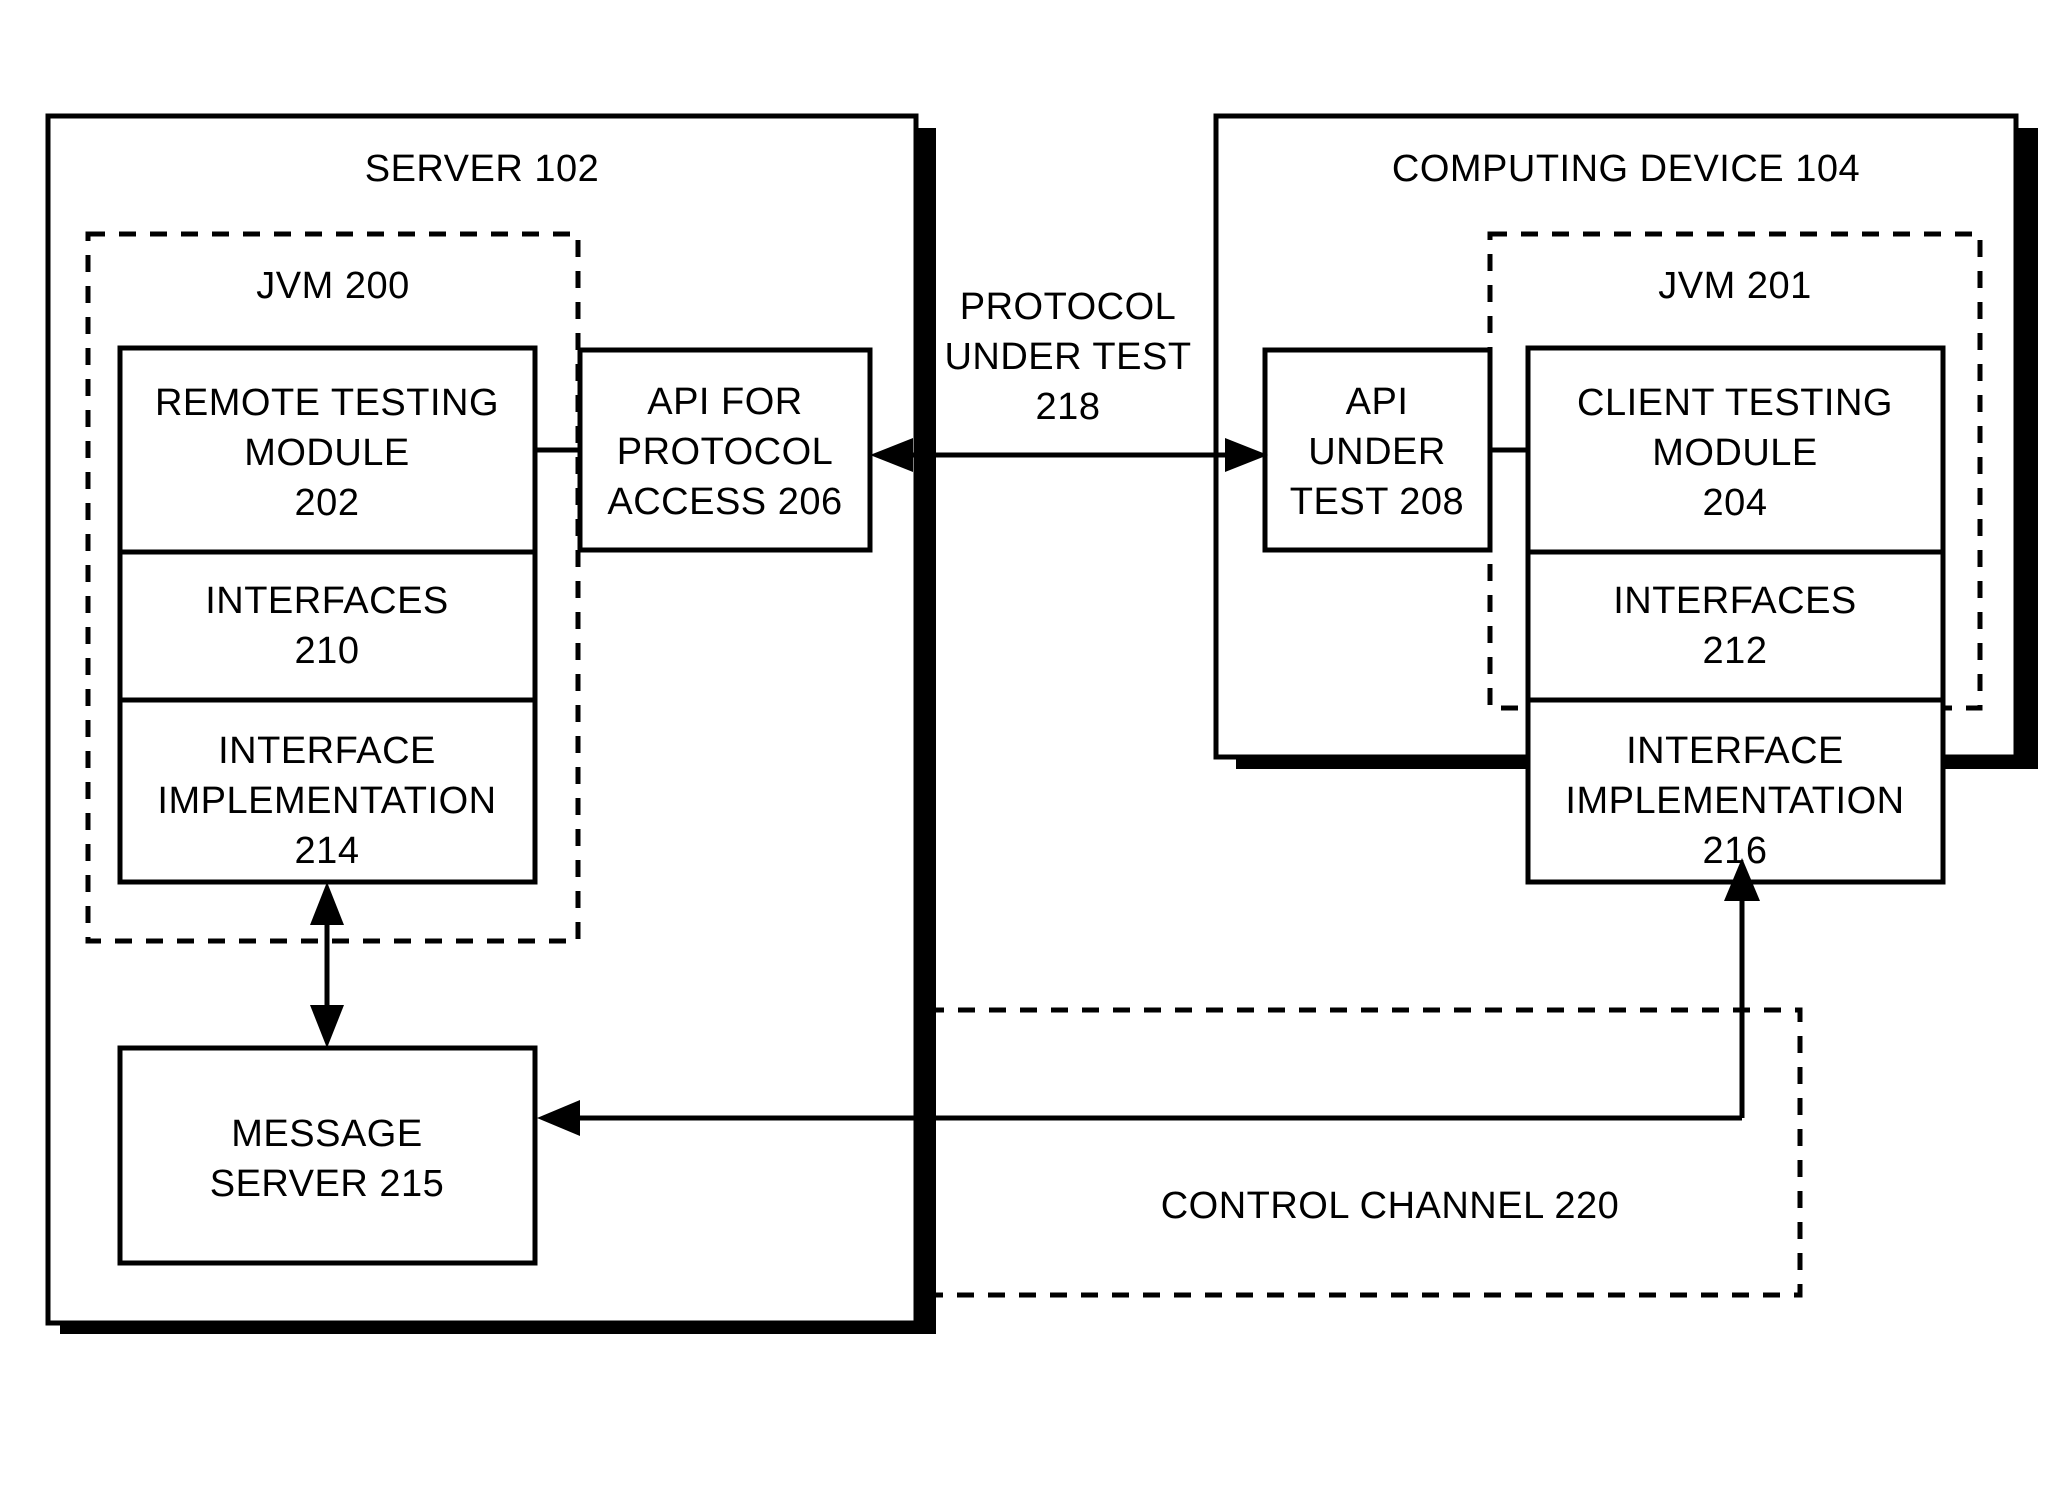 This screenshot has height=1490, width=2058. I want to click on api-under-test-line2: UNDER, so click(1377, 452).